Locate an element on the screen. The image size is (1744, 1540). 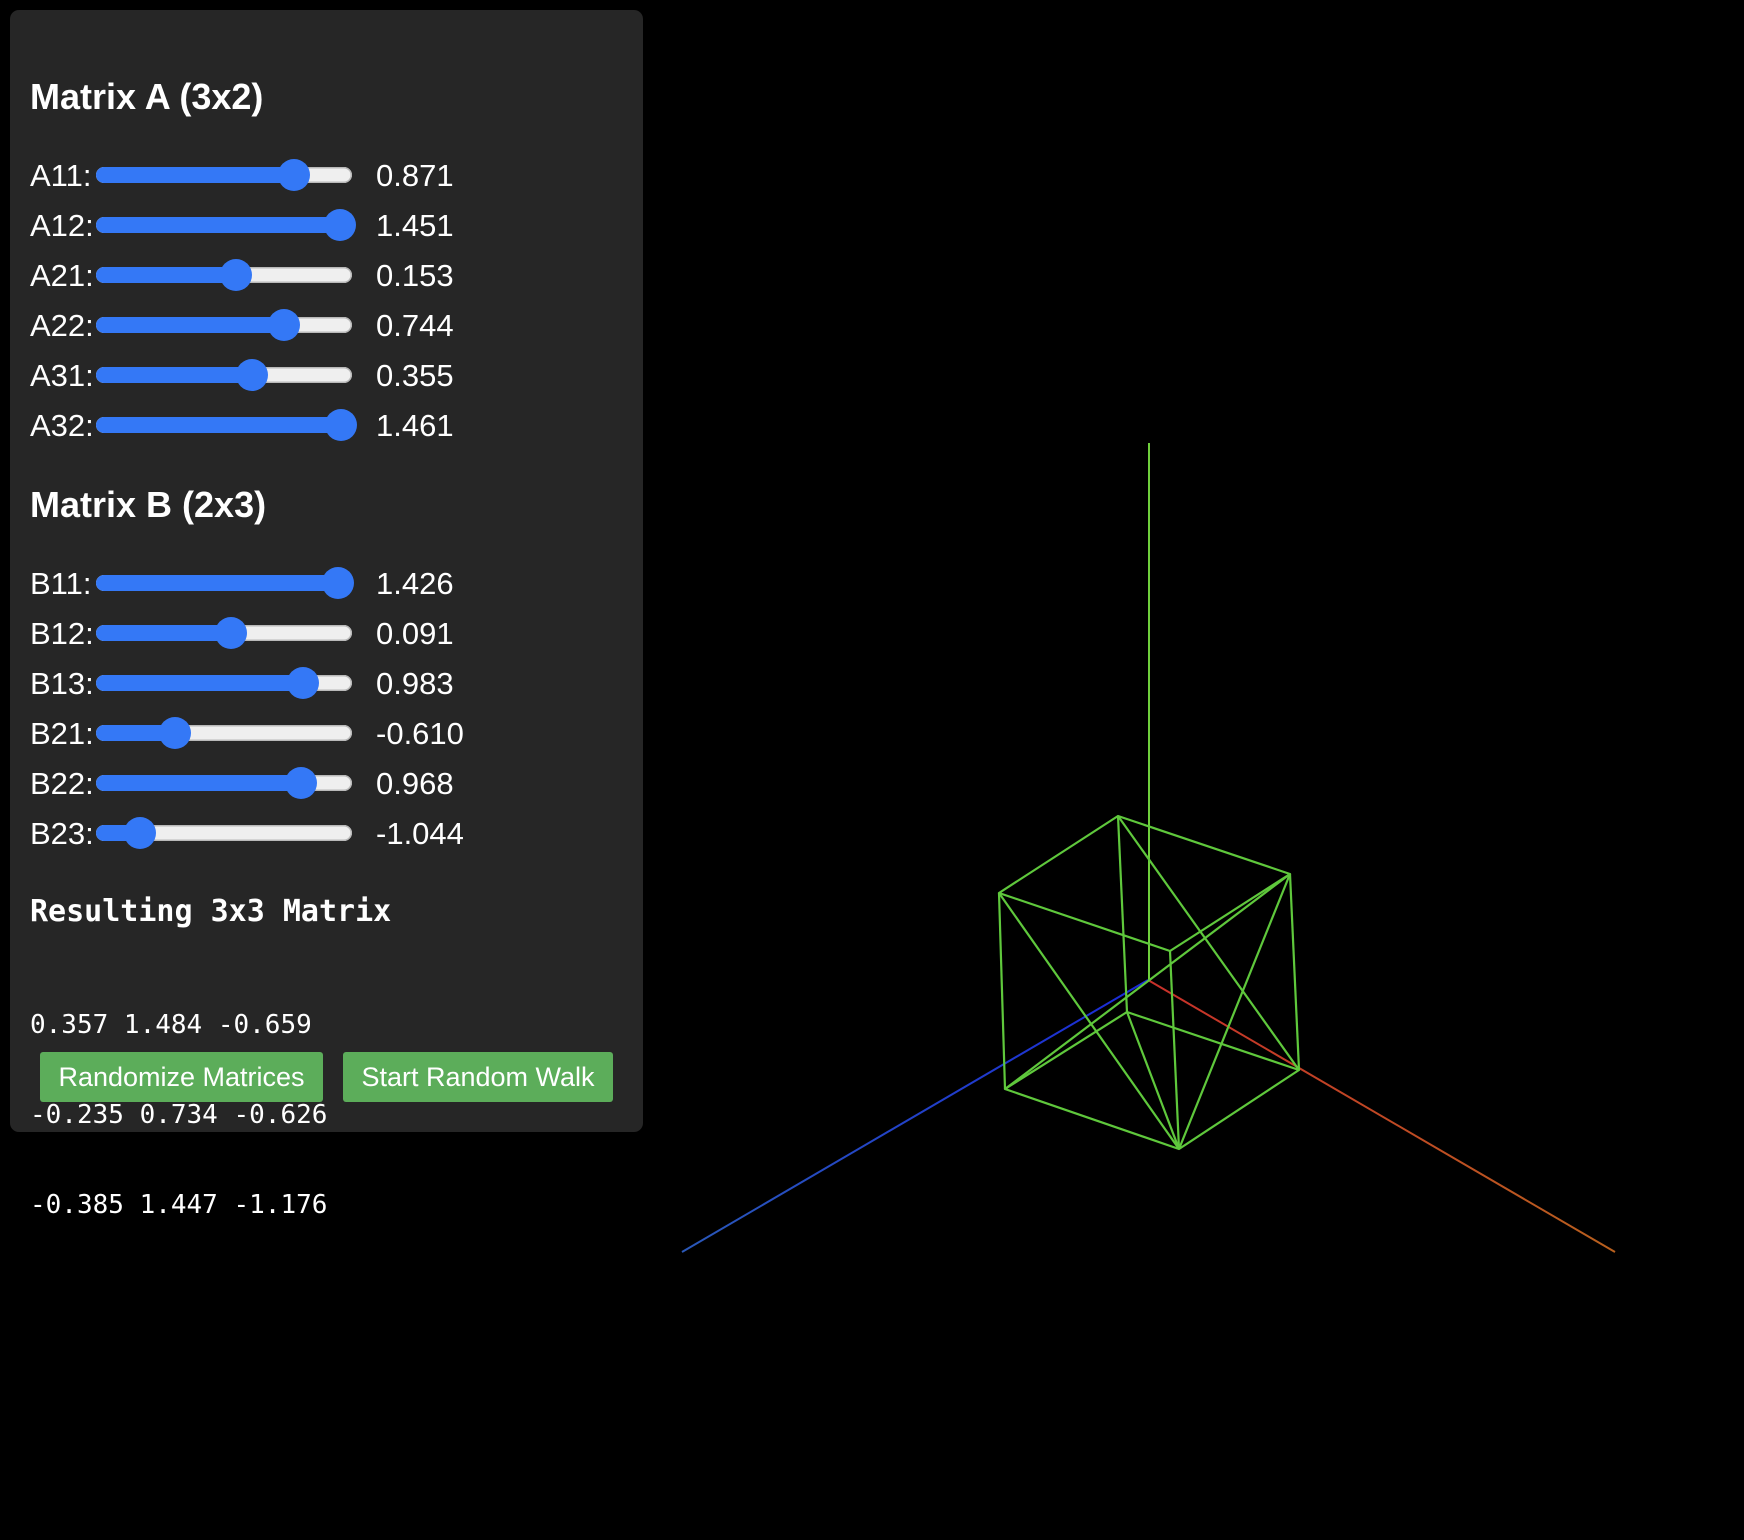
slider-value: 1.461 is located at coordinates (415, 425).